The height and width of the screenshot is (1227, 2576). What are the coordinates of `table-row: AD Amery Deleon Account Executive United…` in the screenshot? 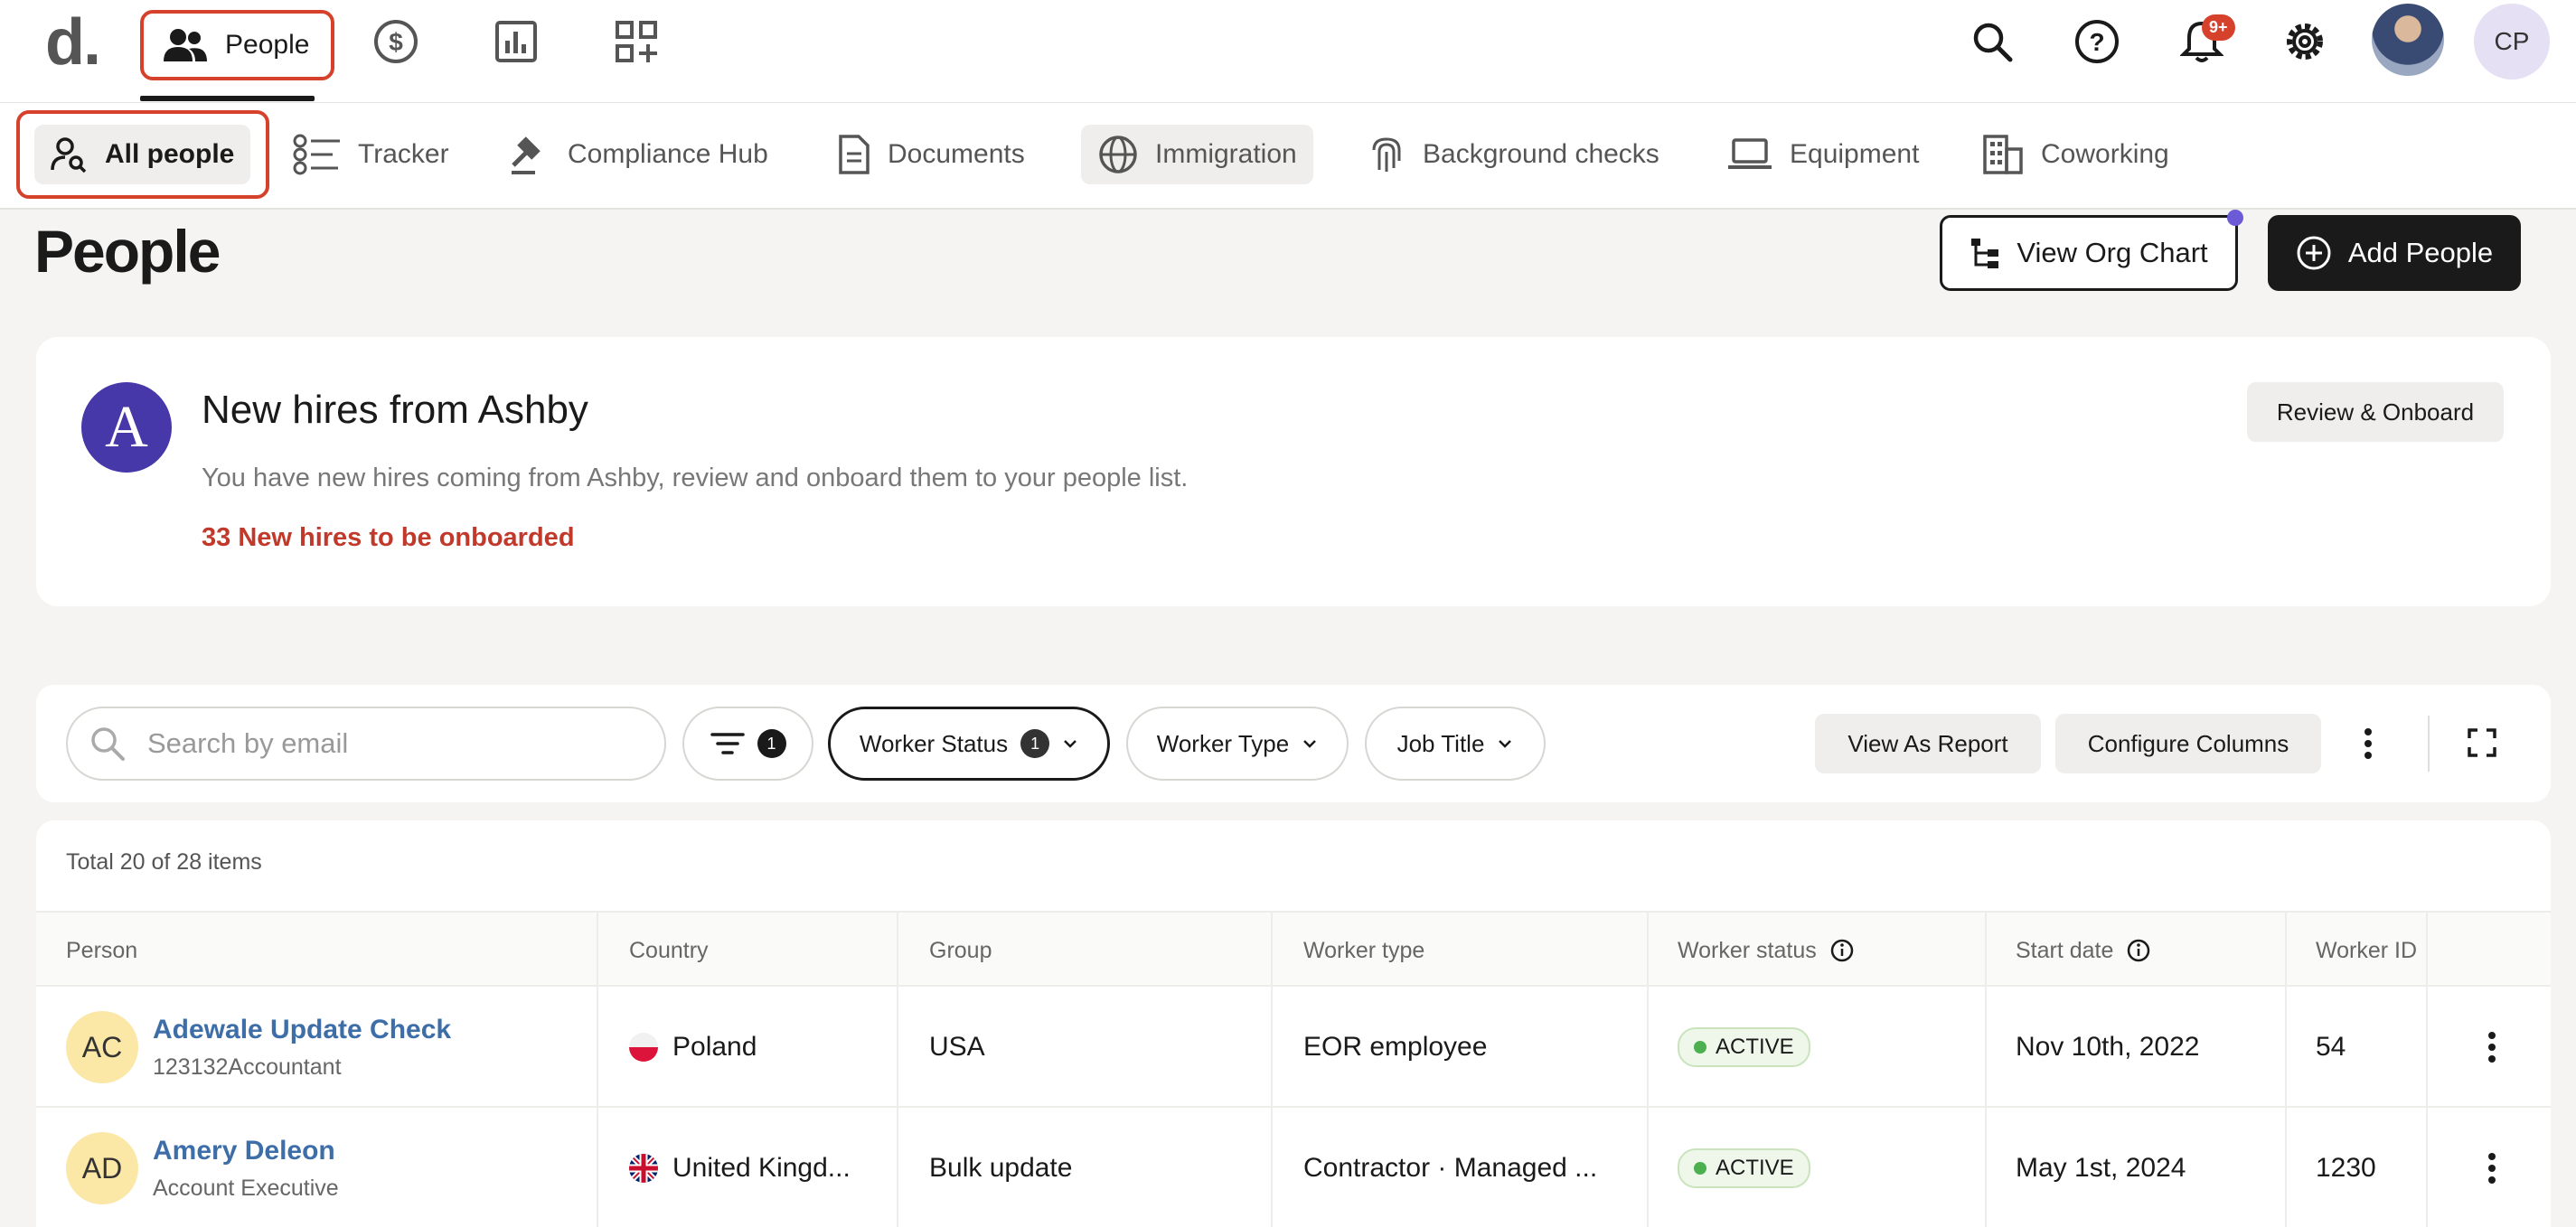 It's located at (1294, 1167).